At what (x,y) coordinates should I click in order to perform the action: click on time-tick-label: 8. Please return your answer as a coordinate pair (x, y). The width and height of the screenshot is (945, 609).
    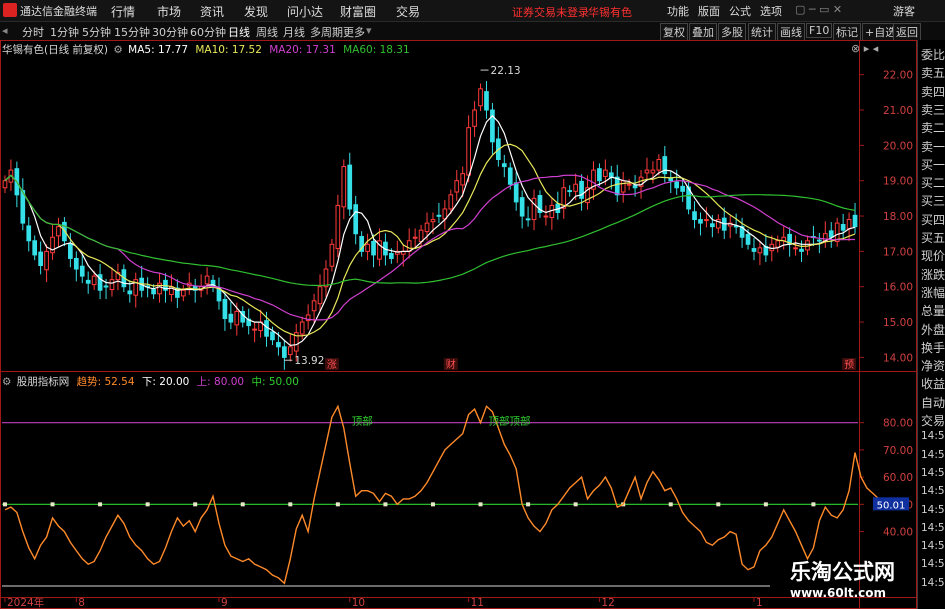
    Looking at the image, I should click on (81, 603).